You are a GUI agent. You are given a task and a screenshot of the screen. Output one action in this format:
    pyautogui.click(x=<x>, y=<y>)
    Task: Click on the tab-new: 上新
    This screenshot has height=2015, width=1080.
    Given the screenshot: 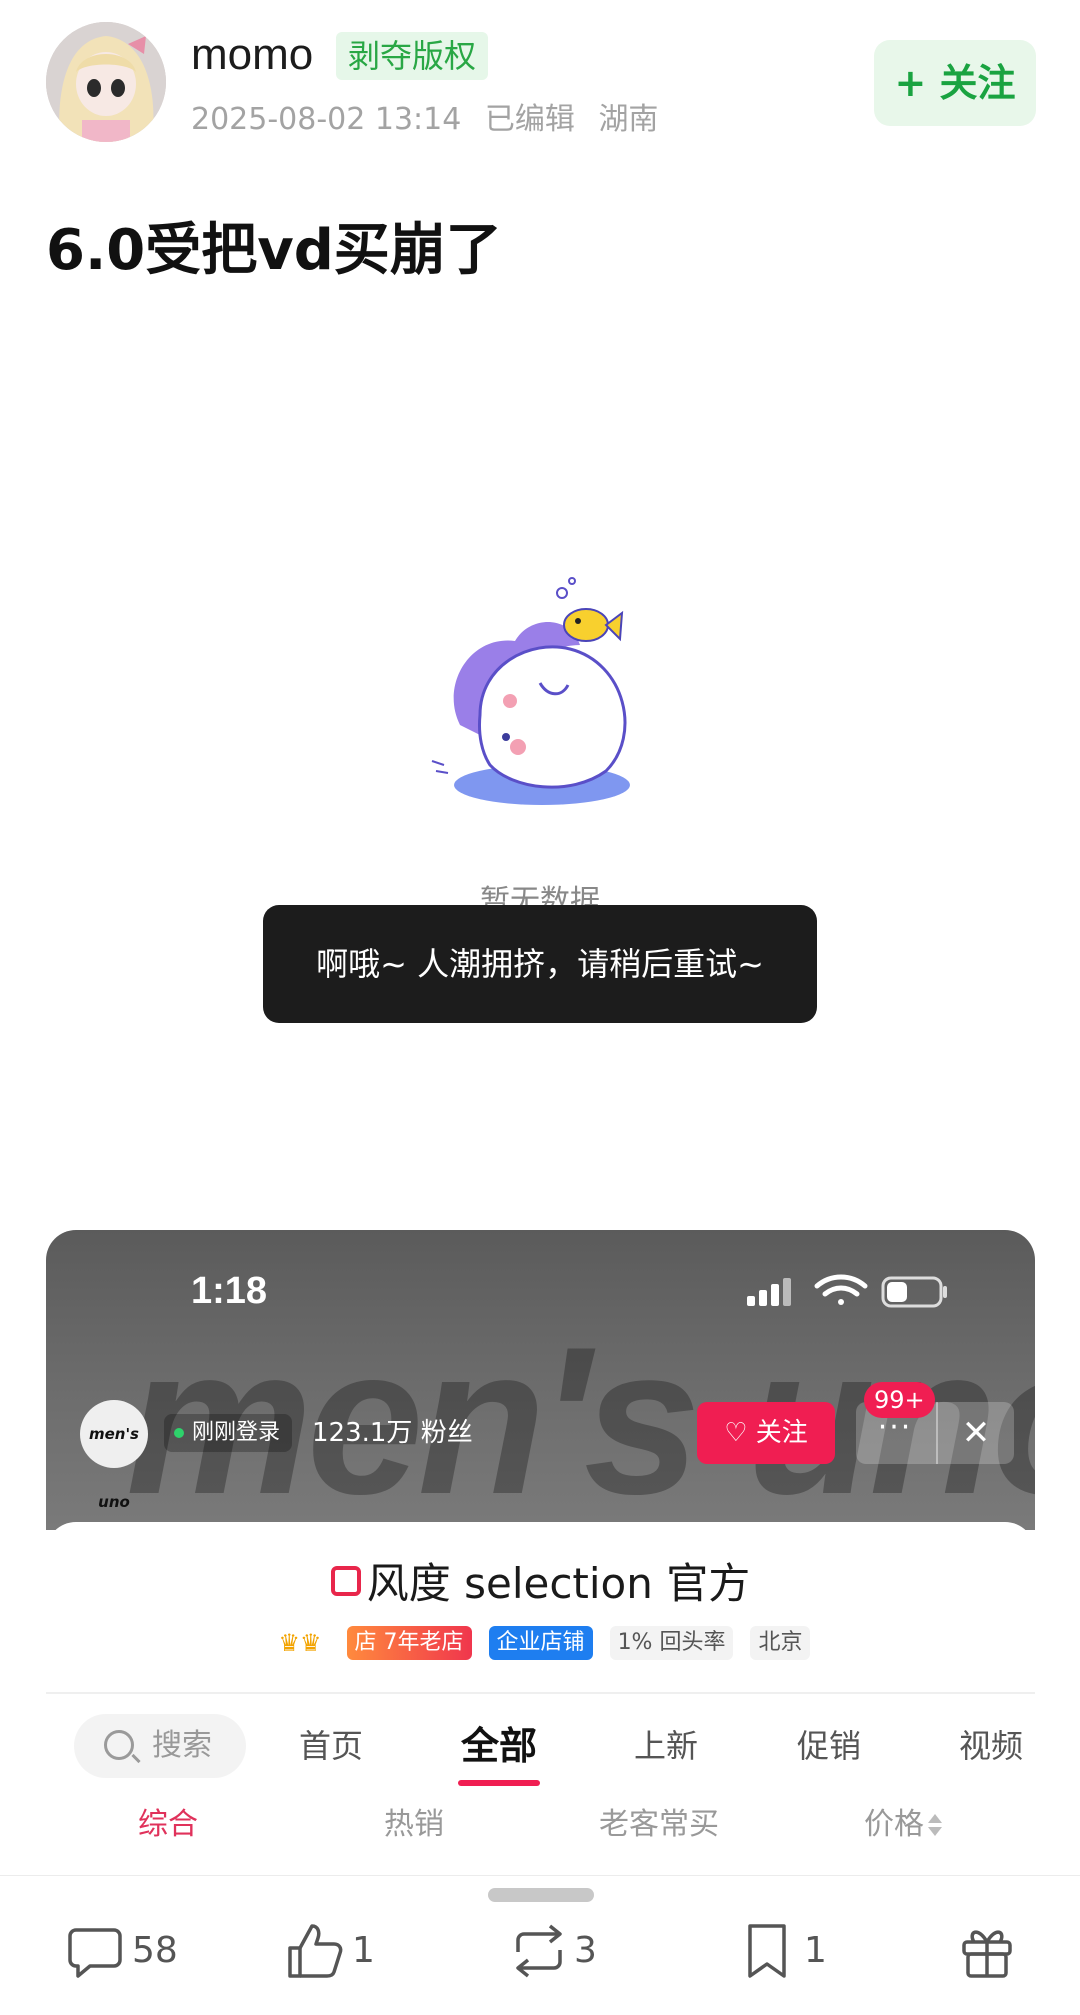 What is the action you would take?
    pyautogui.click(x=666, y=1746)
    